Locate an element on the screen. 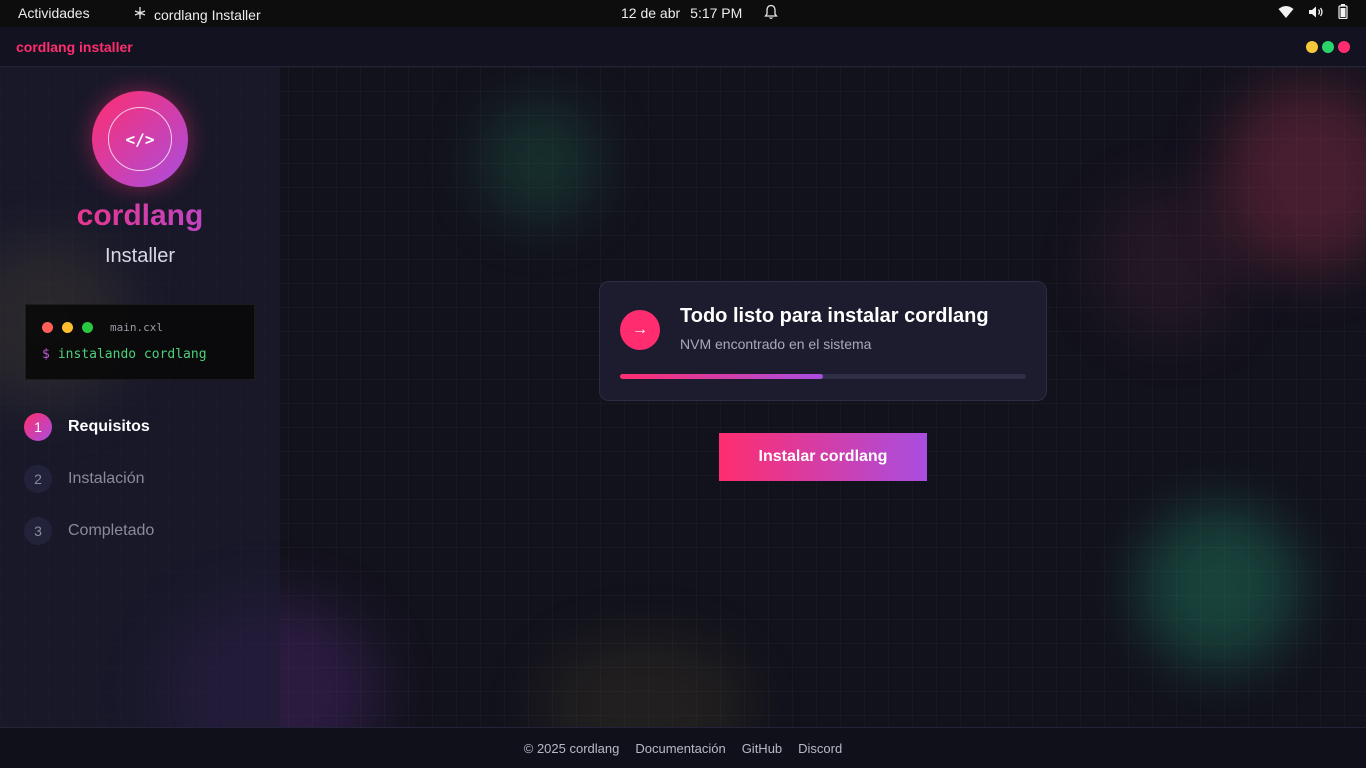  volume-icon is located at coordinates (1316, 13).